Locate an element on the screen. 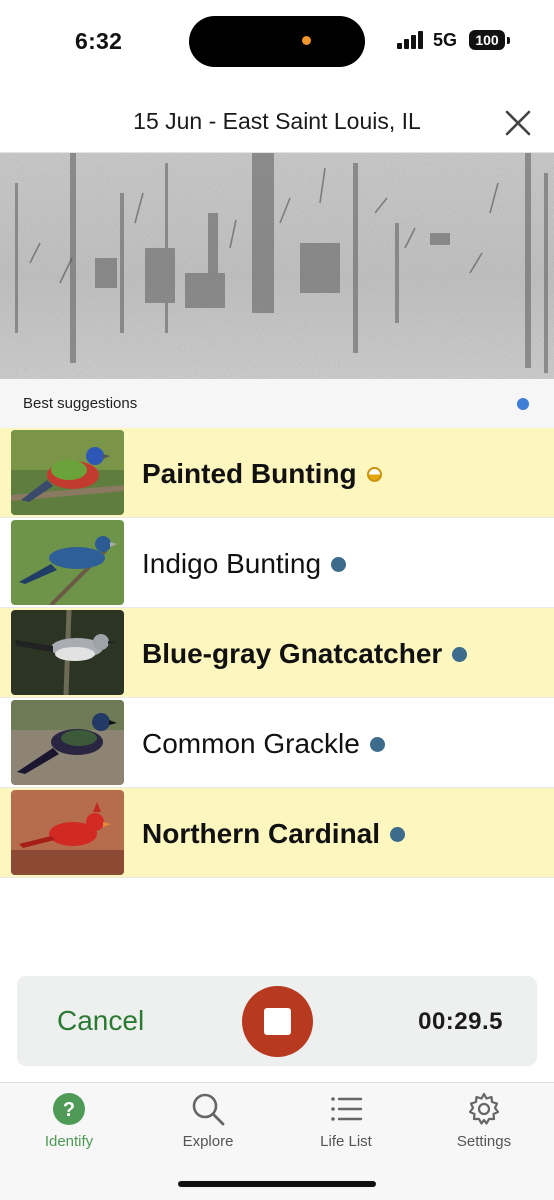 This screenshot has width=554, height=1200. tab-explore: Explore is located at coordinates (208, 1120).